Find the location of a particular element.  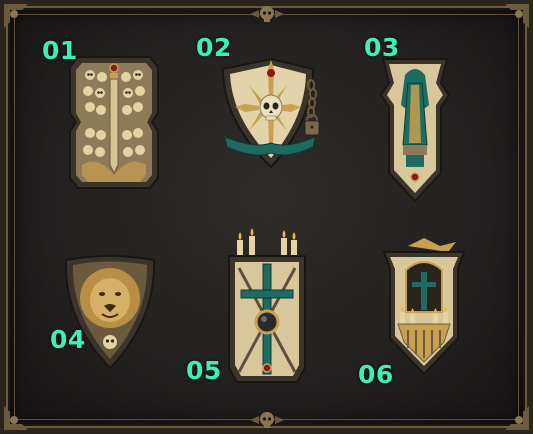

saint-statue-icon is located at coordinates (415, 118).